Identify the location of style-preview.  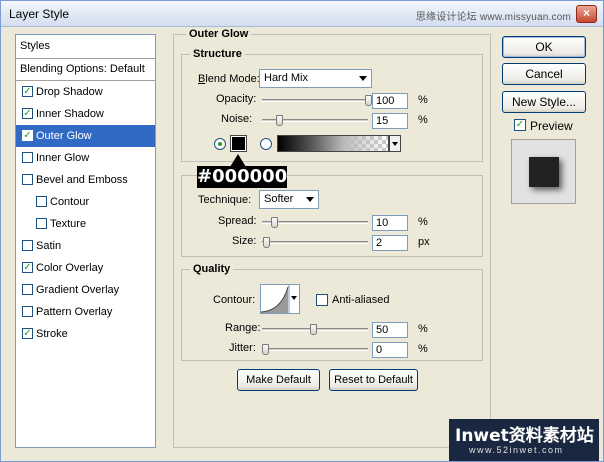
(543, 171).